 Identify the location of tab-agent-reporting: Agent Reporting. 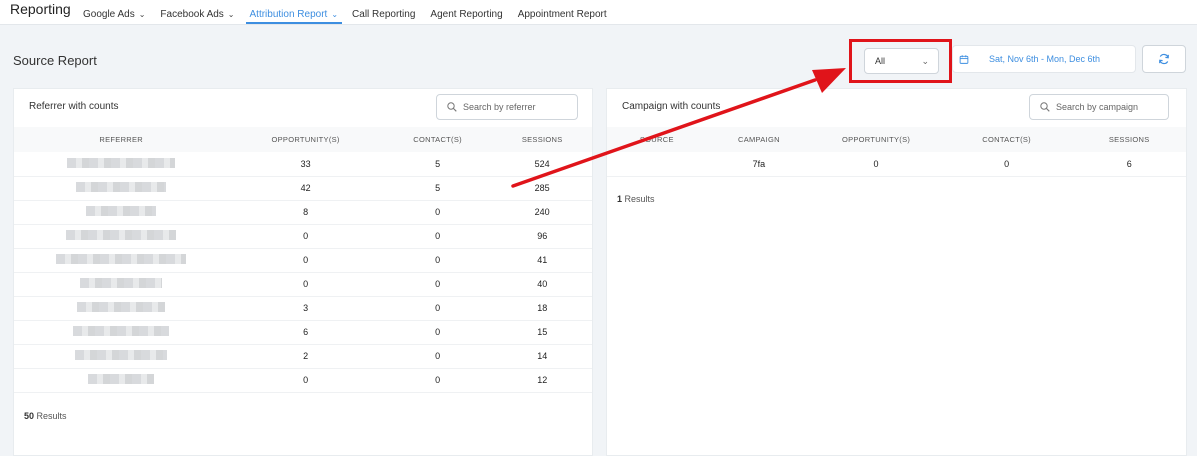
(466, 12).